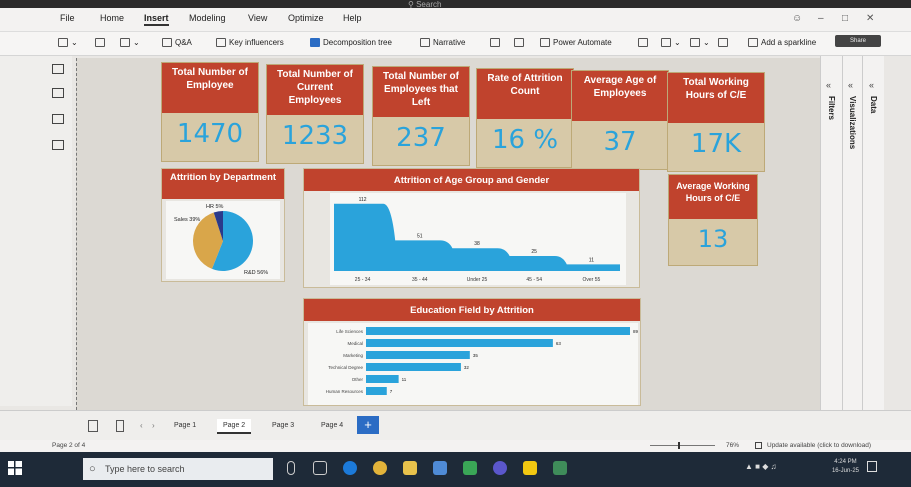  I want to click on report-view-icon, so click(58, 69).